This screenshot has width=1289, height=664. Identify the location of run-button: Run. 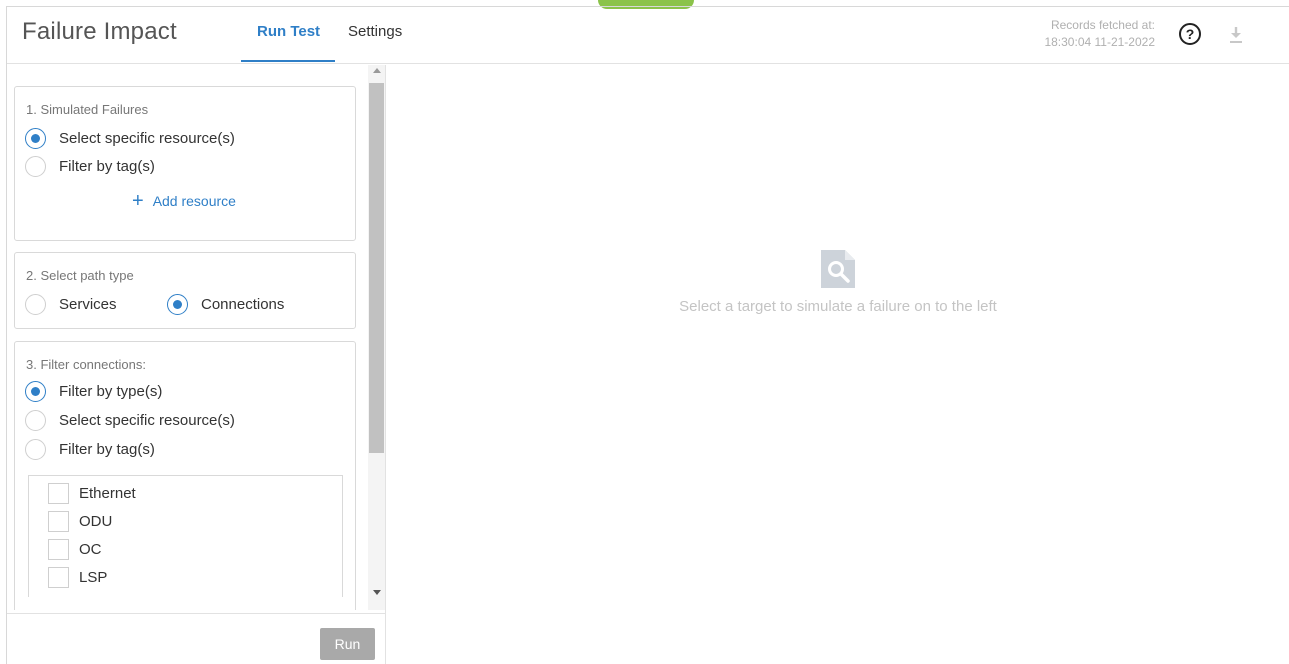
(347, 644).